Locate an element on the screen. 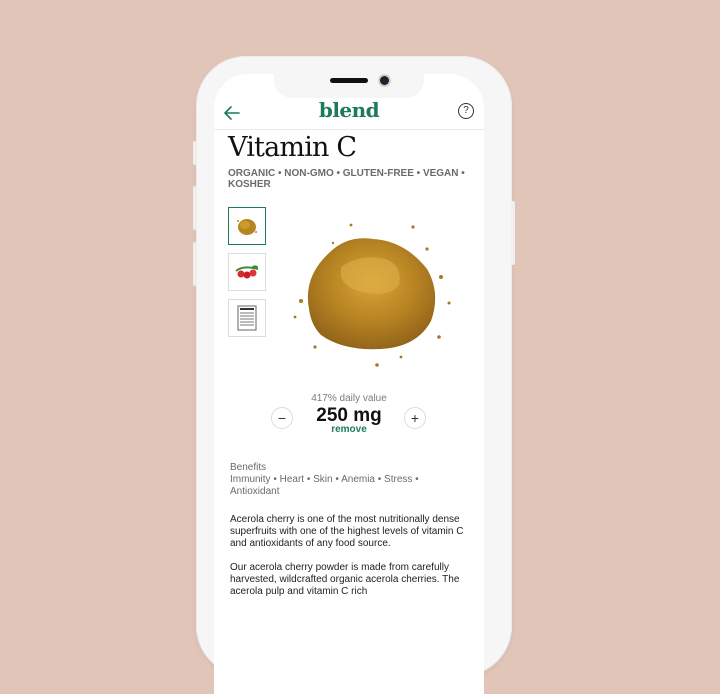 This screenshot has width=720, height=694. benefits-label: Benefits is located at coordinates (248, 467).